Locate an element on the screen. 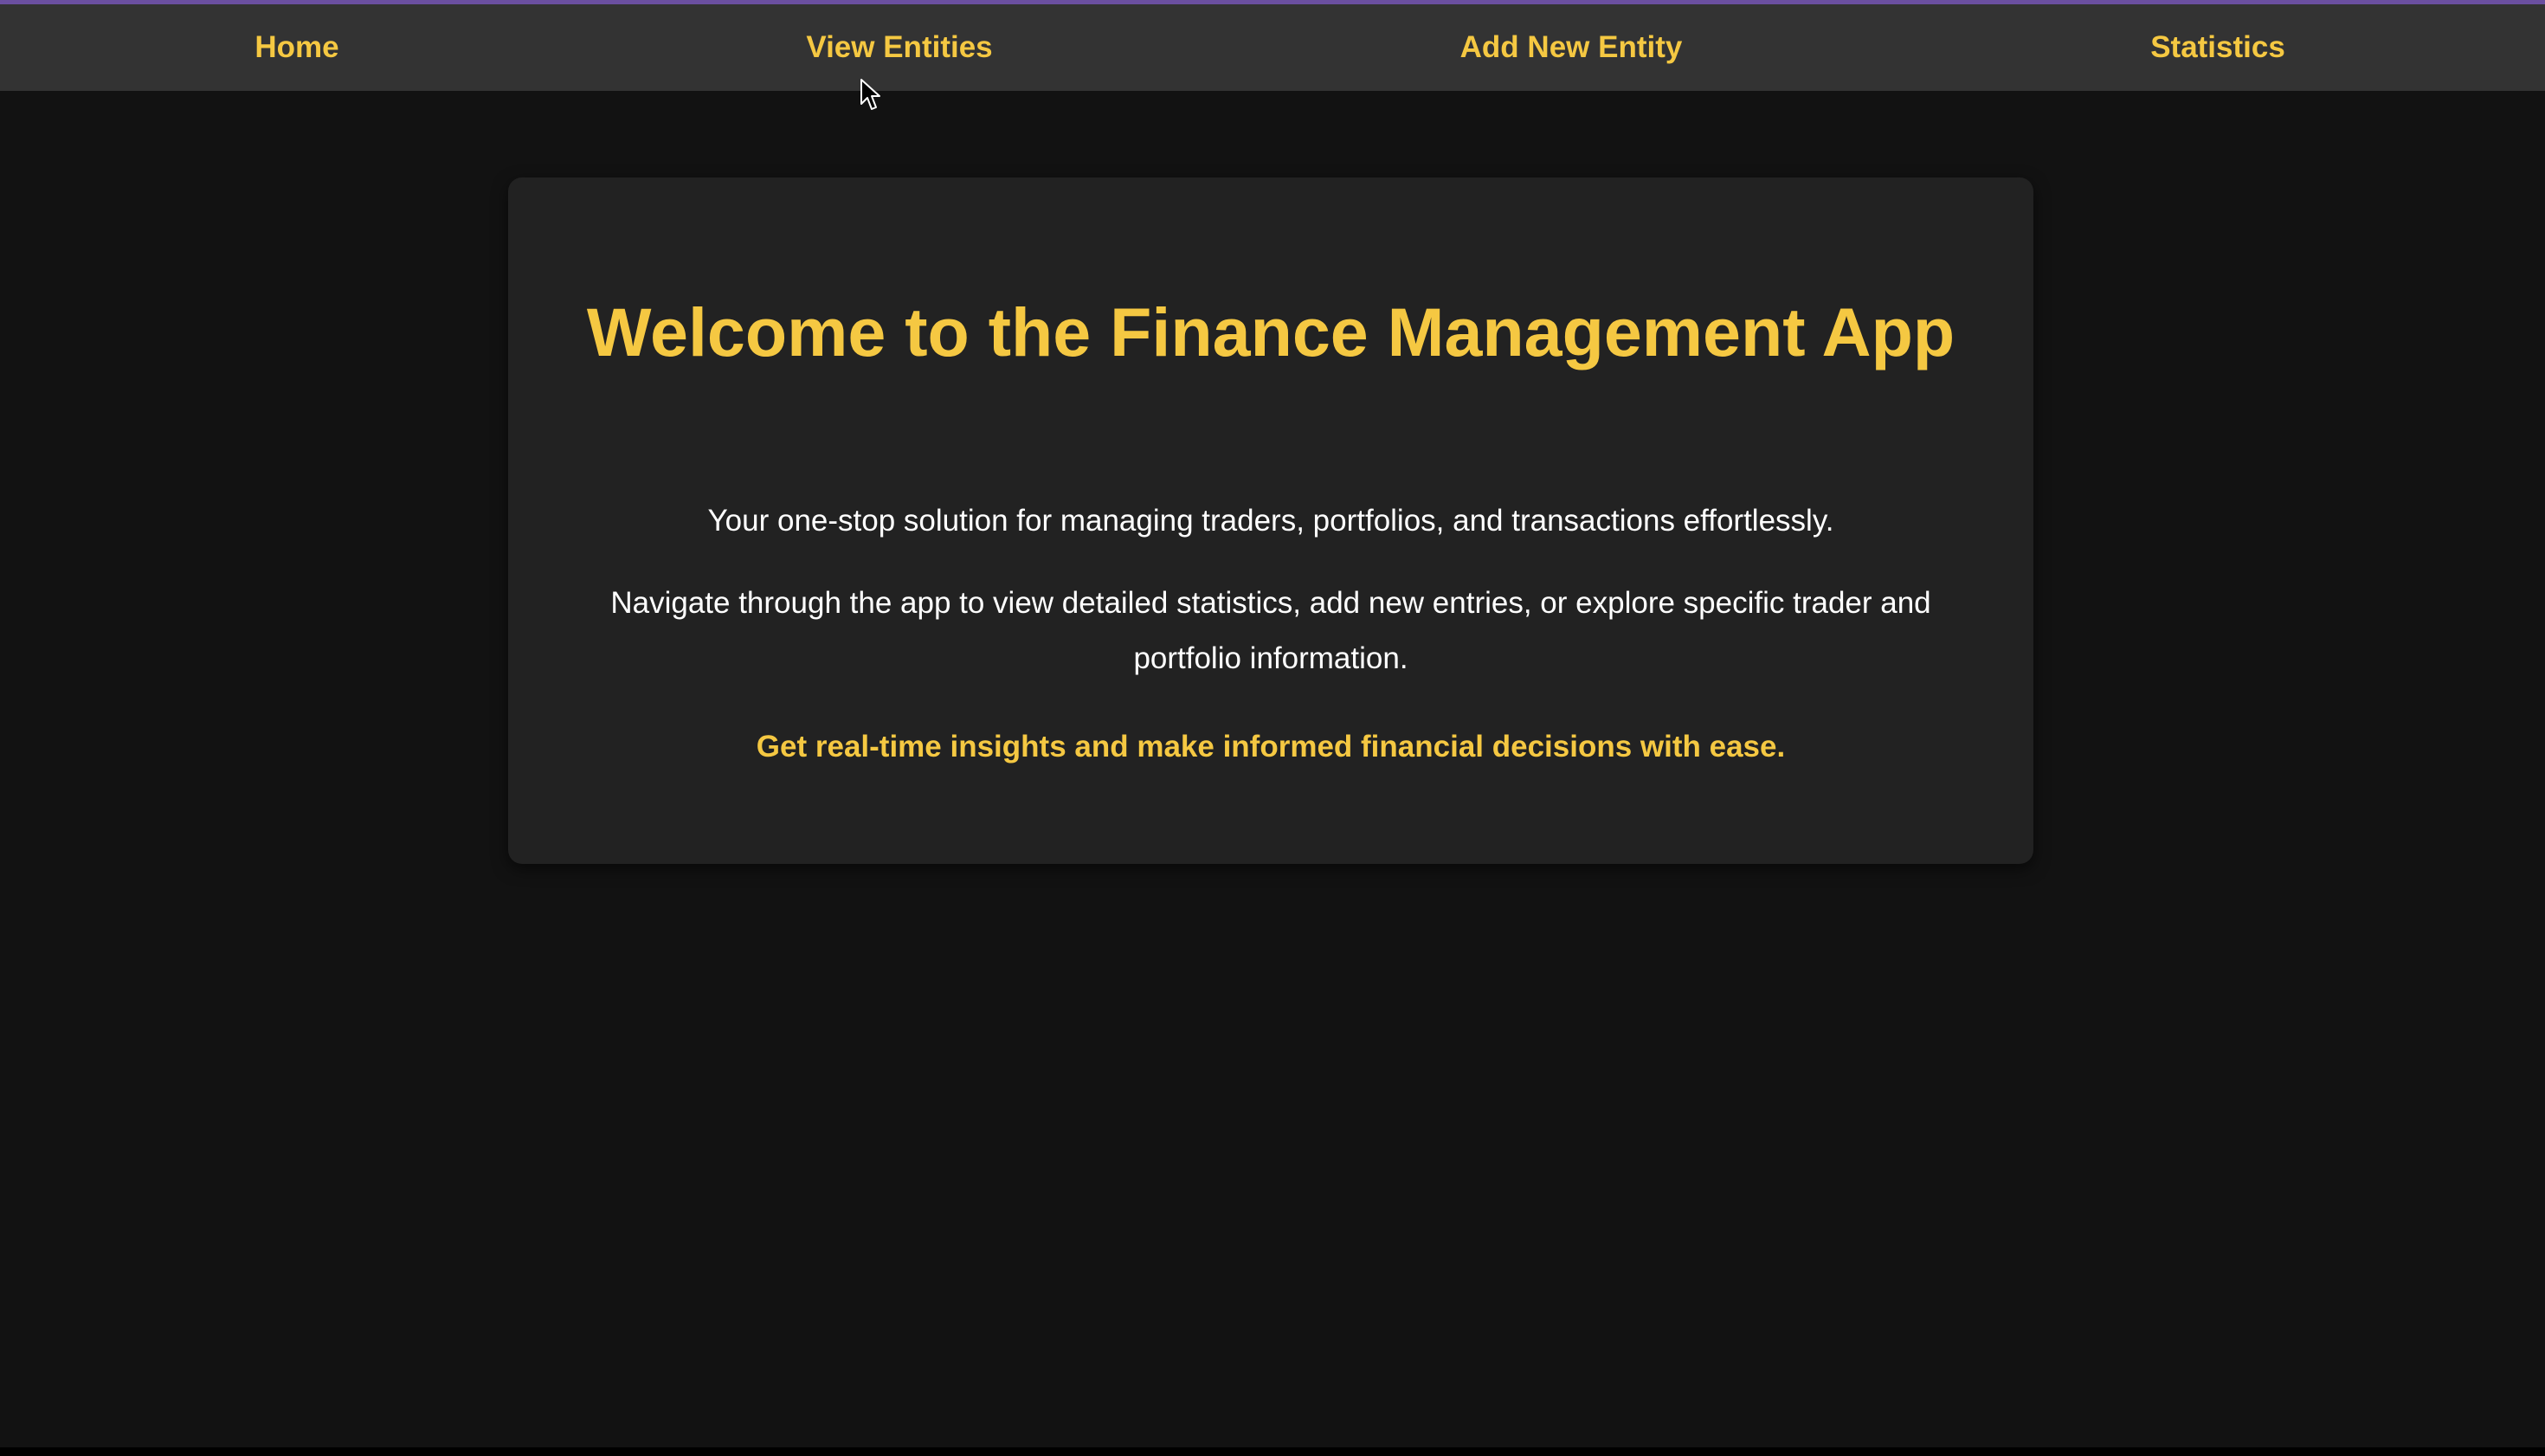  nav-home-link: Home is located at coordinates (296, 47).